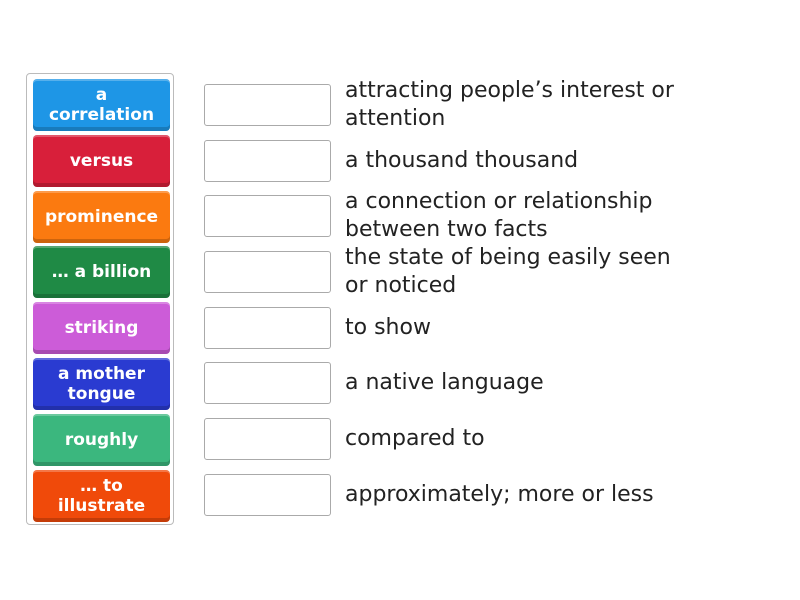 This screenshot has height=600, width=800. I want to click on tile-label: a correlation, so click(101, 105).